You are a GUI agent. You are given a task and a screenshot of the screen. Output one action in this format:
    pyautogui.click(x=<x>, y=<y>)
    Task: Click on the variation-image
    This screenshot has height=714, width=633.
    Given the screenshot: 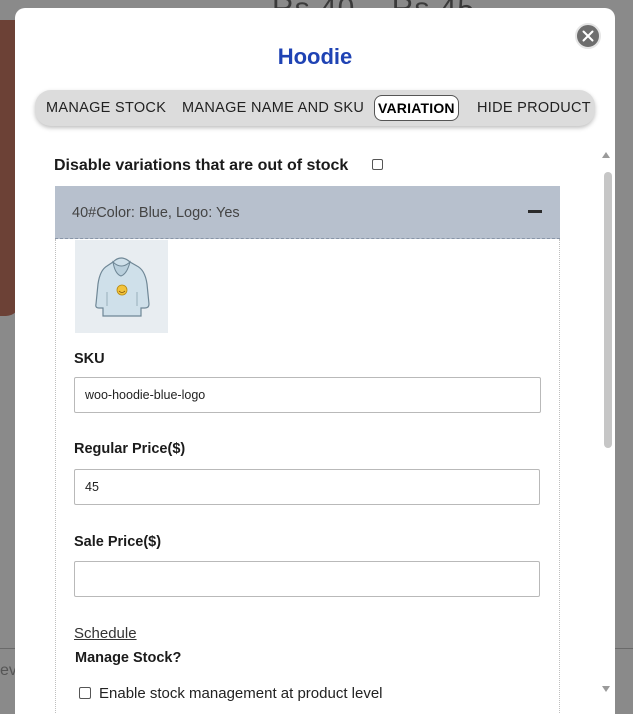 What is the action you would take?
    pyautogui.click(x=121, y=286)
    